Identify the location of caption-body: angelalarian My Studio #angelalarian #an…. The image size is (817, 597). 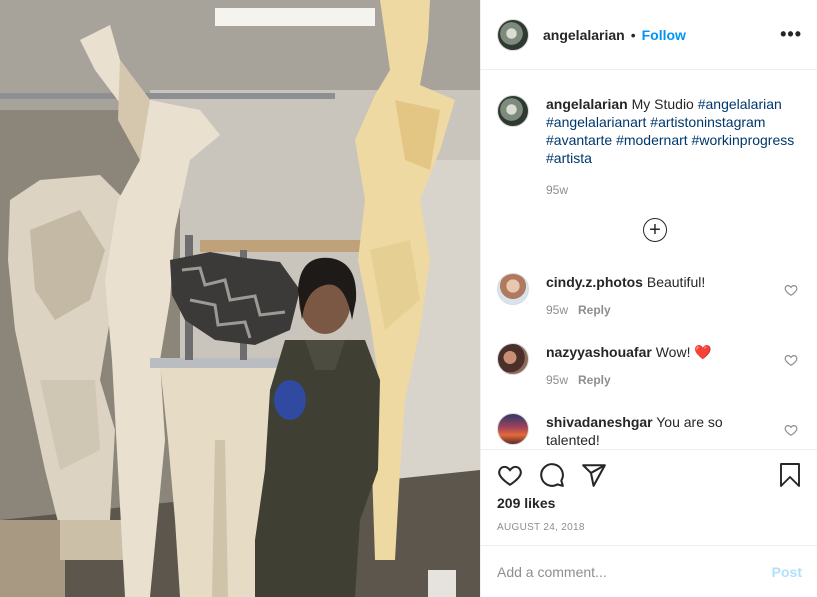
(674, 131).